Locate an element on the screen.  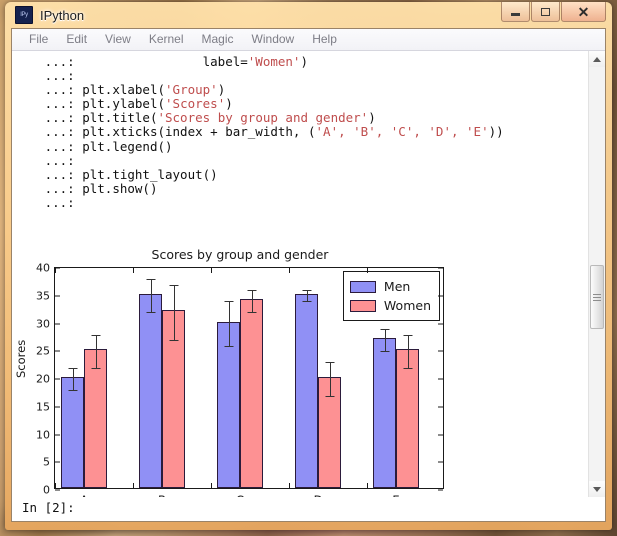
scrollbar-grip-icon is located at coordinates (597, 297).